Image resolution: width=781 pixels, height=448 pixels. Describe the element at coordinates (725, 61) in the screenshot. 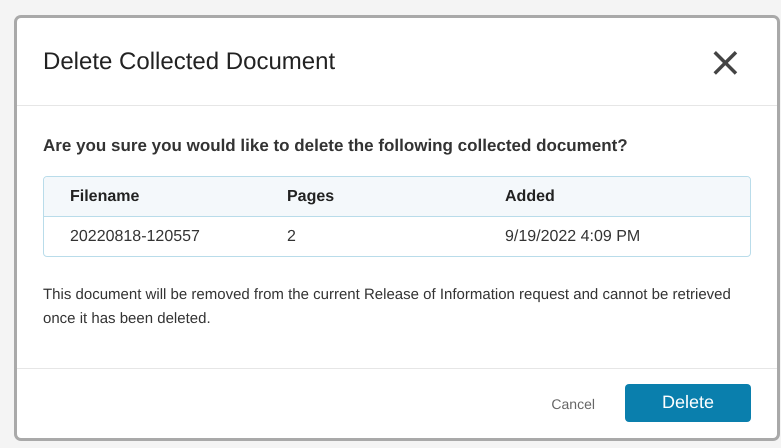

I see `close-button: ×` at that location.